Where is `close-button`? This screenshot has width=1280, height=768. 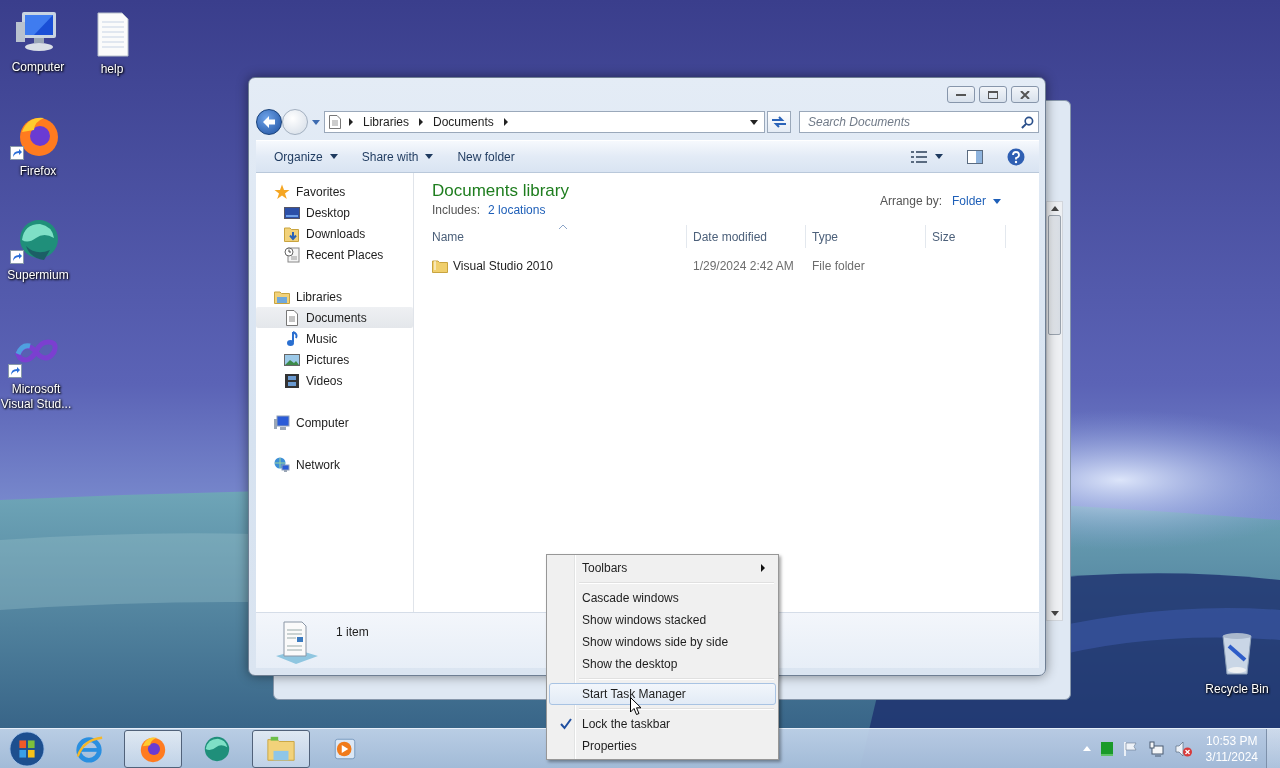
close-button is located at coordinates (1025, 94).